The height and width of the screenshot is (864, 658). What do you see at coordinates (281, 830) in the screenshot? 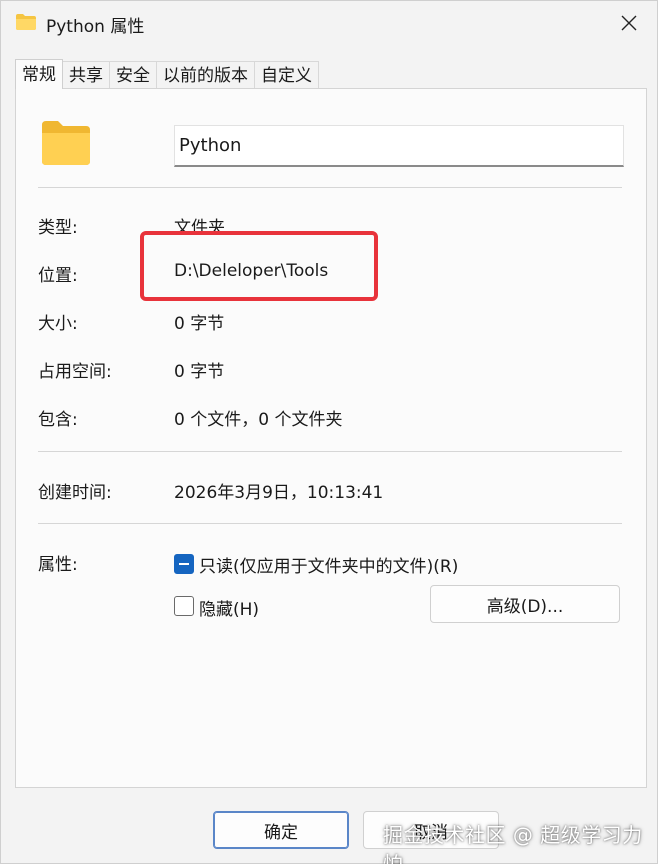
I see `ok-button: 确定` at bounding box center [281, 830].